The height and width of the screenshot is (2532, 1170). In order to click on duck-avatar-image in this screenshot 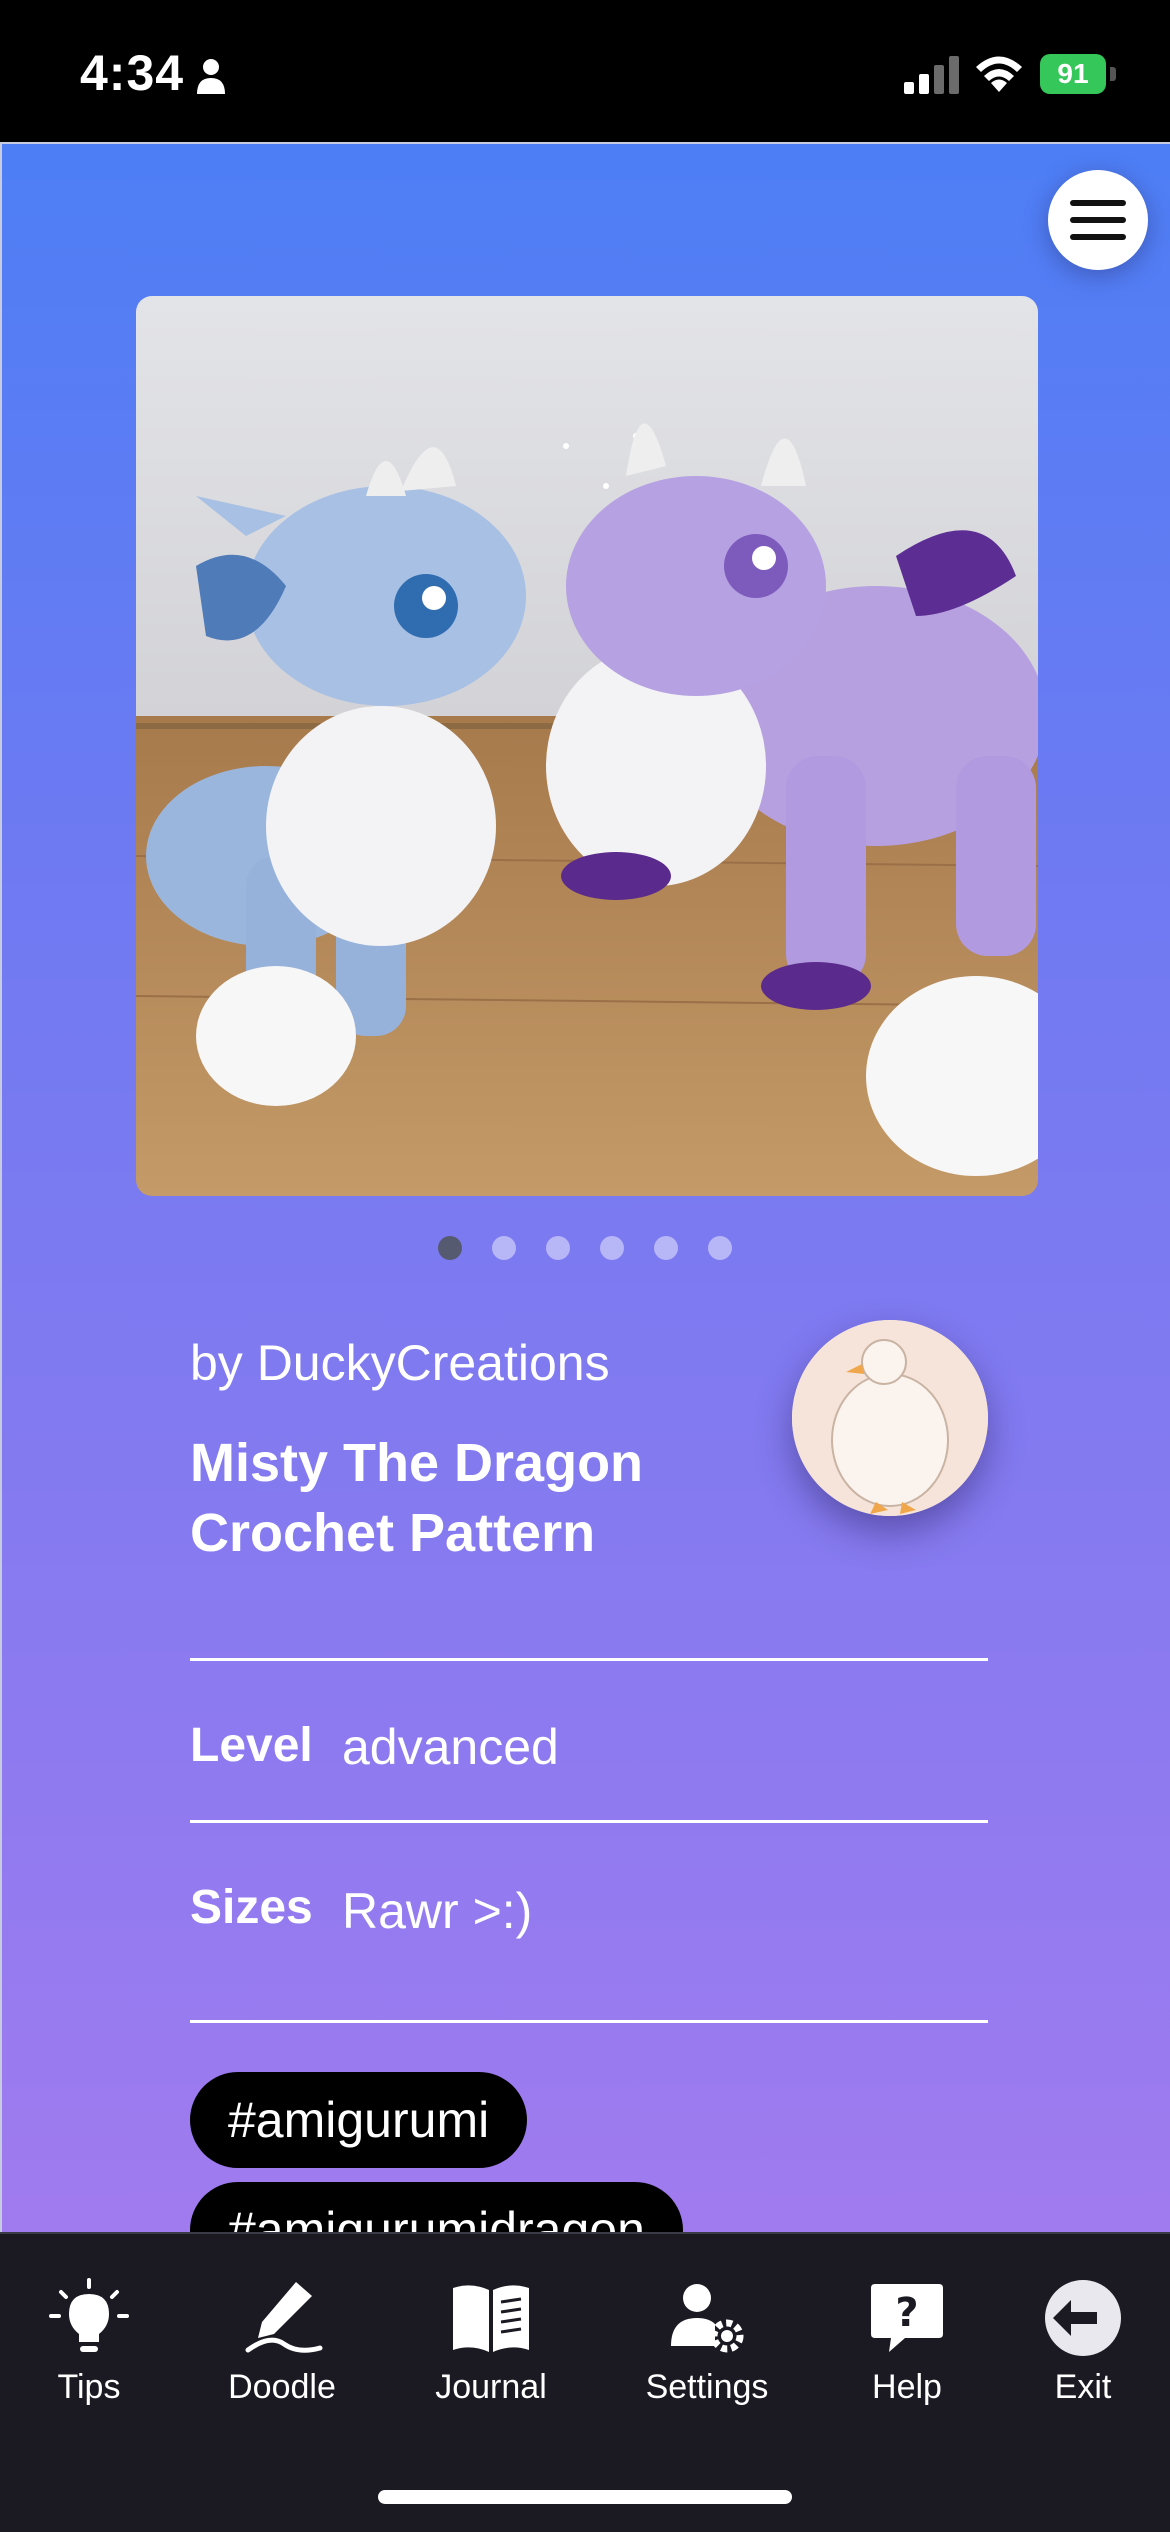, I will do `click(890, 1418)`.